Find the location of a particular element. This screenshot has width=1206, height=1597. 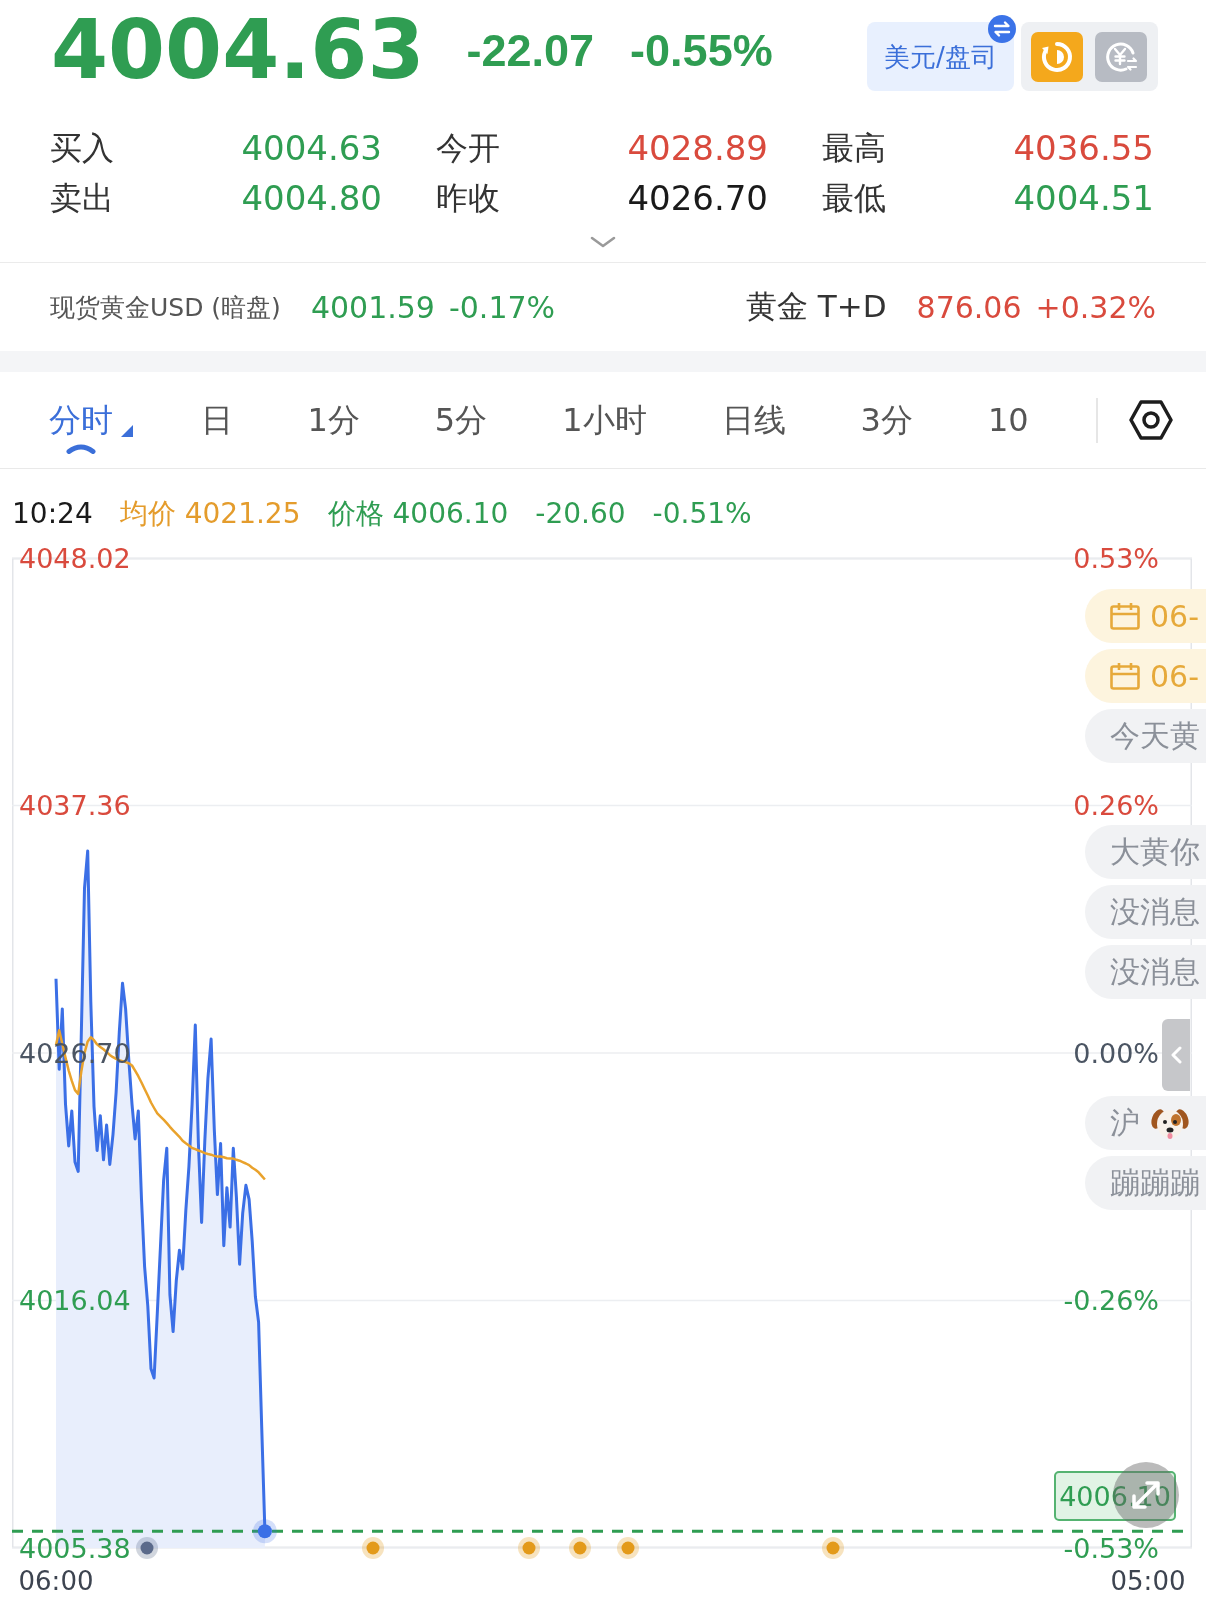

chevron-left-icon is located at coordinates (1176, 1055).